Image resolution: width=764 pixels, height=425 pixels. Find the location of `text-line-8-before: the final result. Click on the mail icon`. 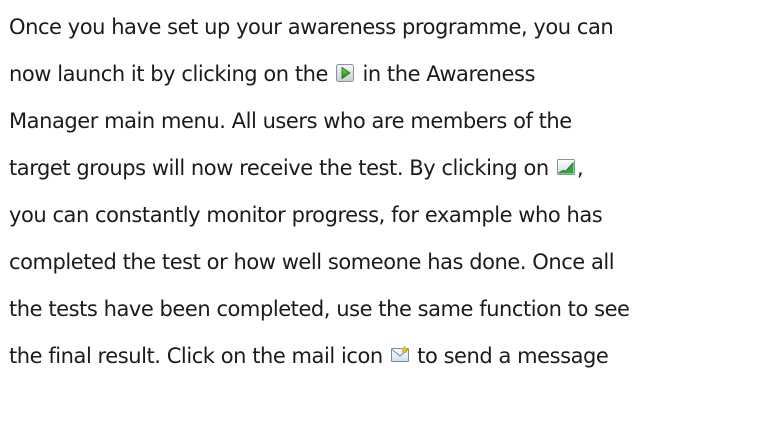

text-line-8-before: the final result. Click on the mail icon is located at coordinates (199, 356).